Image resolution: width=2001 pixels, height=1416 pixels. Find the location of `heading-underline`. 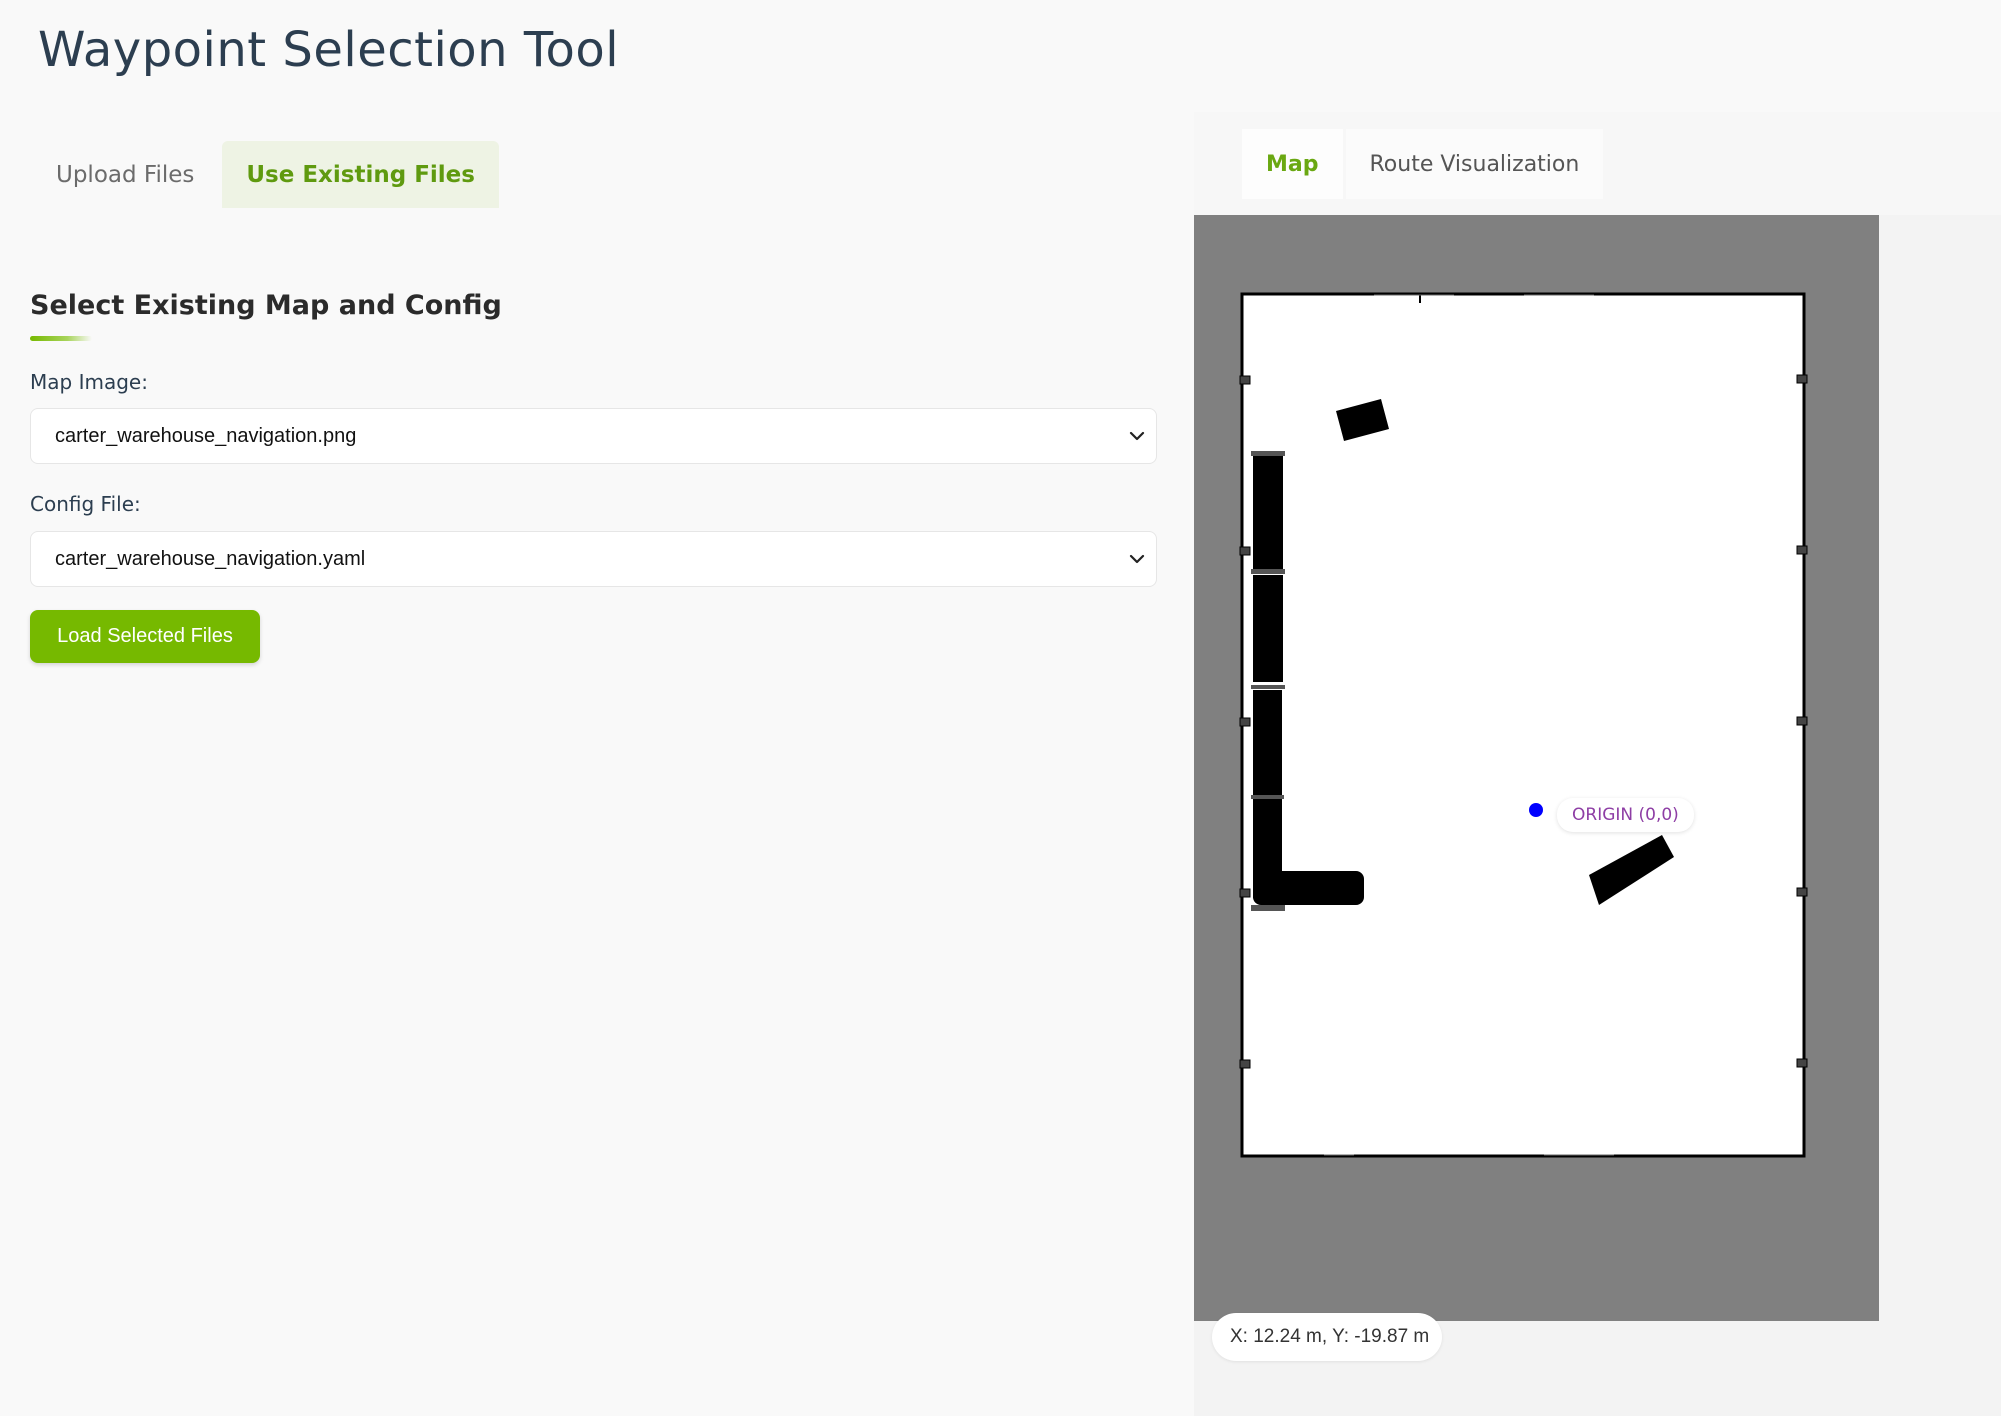

heading-underline is located at coordinates (61, 338).